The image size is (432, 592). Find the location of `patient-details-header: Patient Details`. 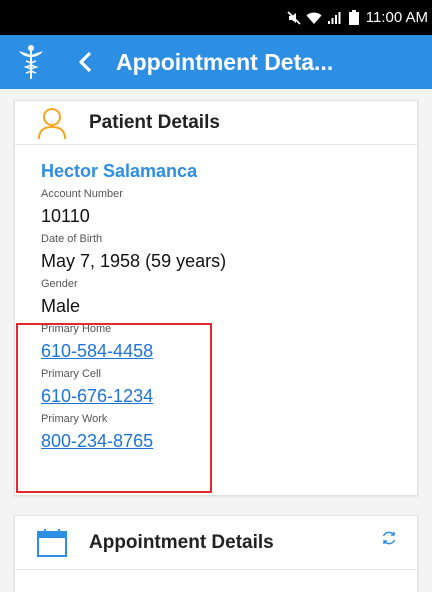

patient-details-header: Patient Details is located at coordinates (216, 123).